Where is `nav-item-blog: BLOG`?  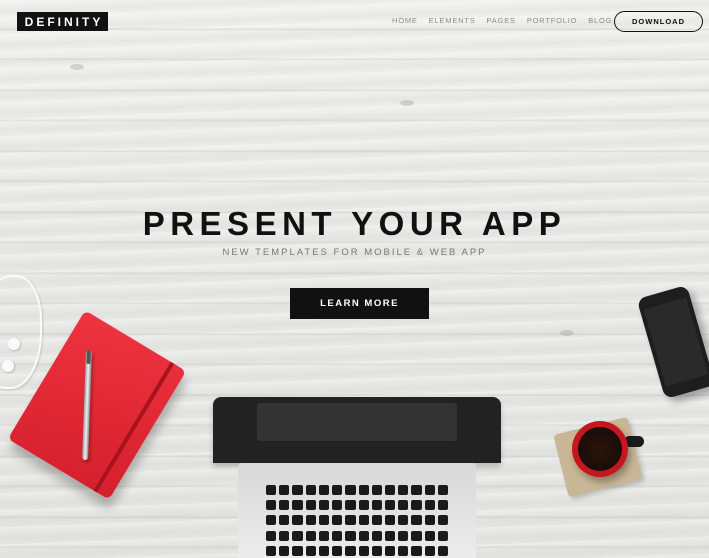 nav-item-blog: BLOG is located at coordinates (600, 21).